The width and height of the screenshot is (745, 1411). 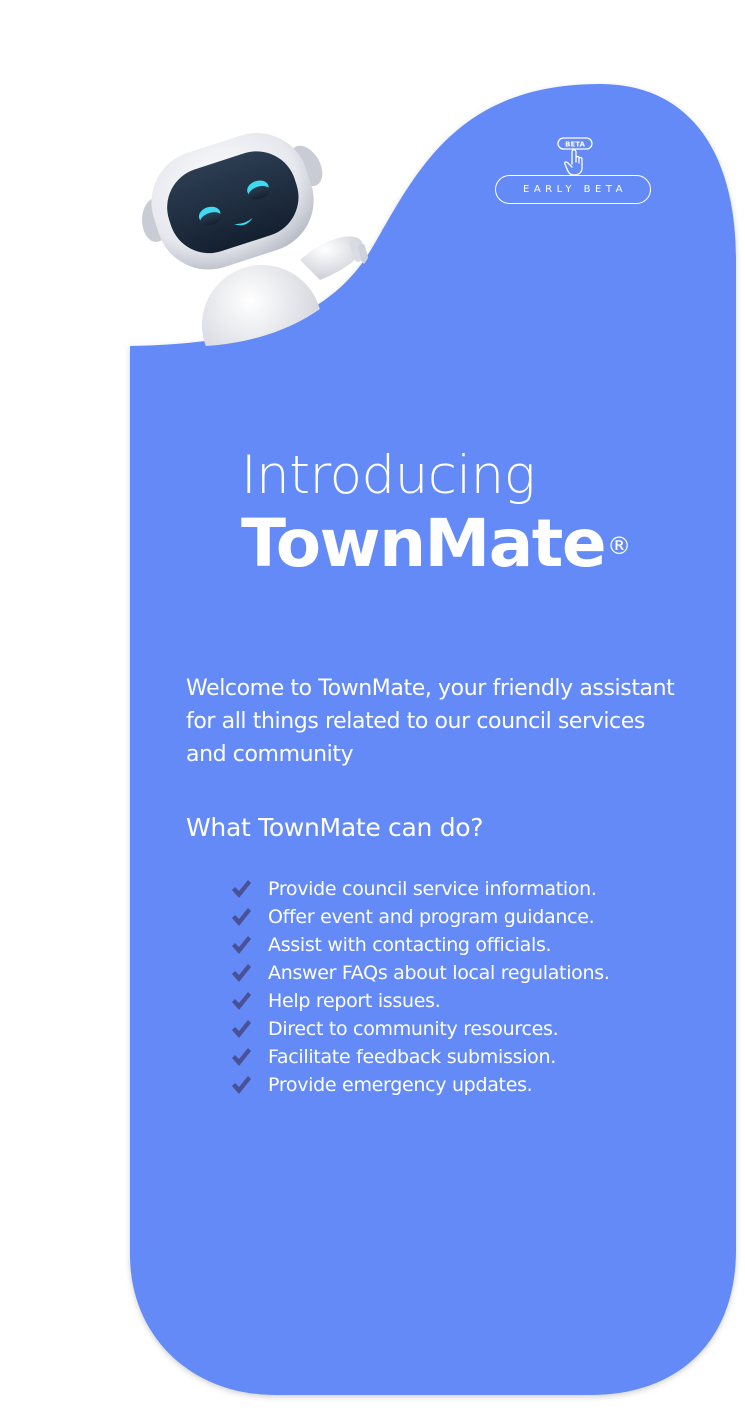 I want to click on trademark-symbol: ®, so click(x=619, y=546).